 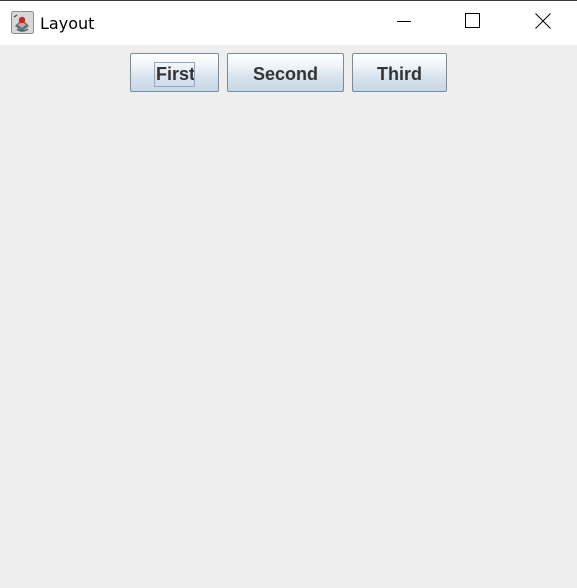 I want to click on first-button: First, so click(x=174, y=72).